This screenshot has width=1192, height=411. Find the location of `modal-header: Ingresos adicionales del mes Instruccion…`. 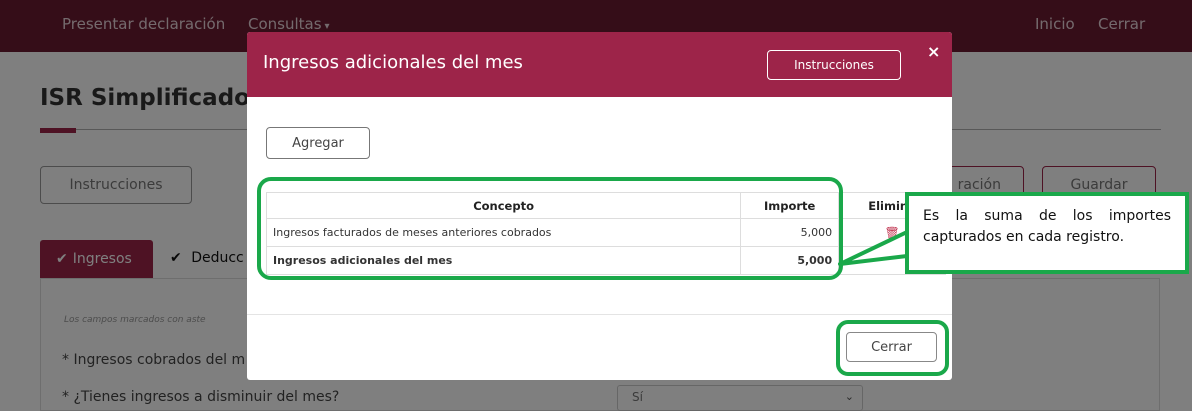

modal-header: Ingresos adicionales del mes Instruccion… is located at coordinates (599, 64).